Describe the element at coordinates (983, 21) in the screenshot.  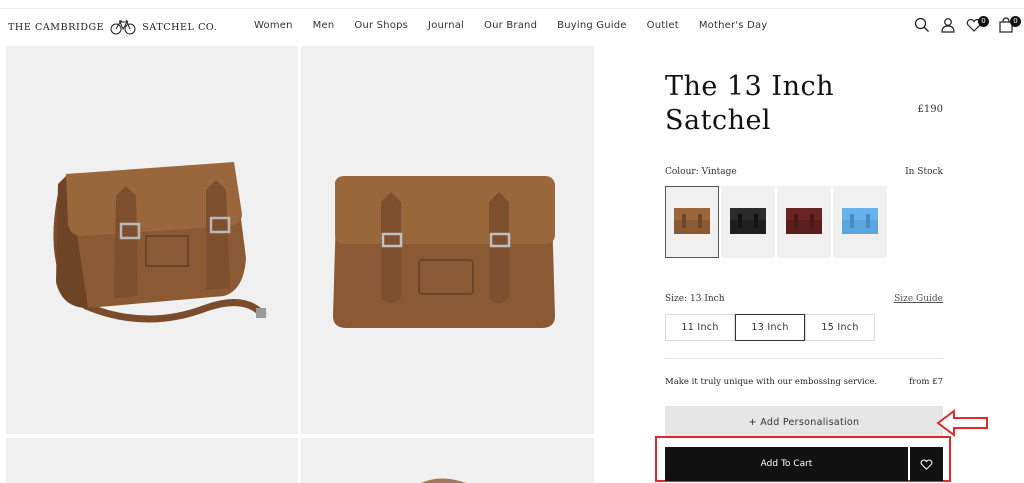
I see `wishlist-count-badge: 0` at that location.